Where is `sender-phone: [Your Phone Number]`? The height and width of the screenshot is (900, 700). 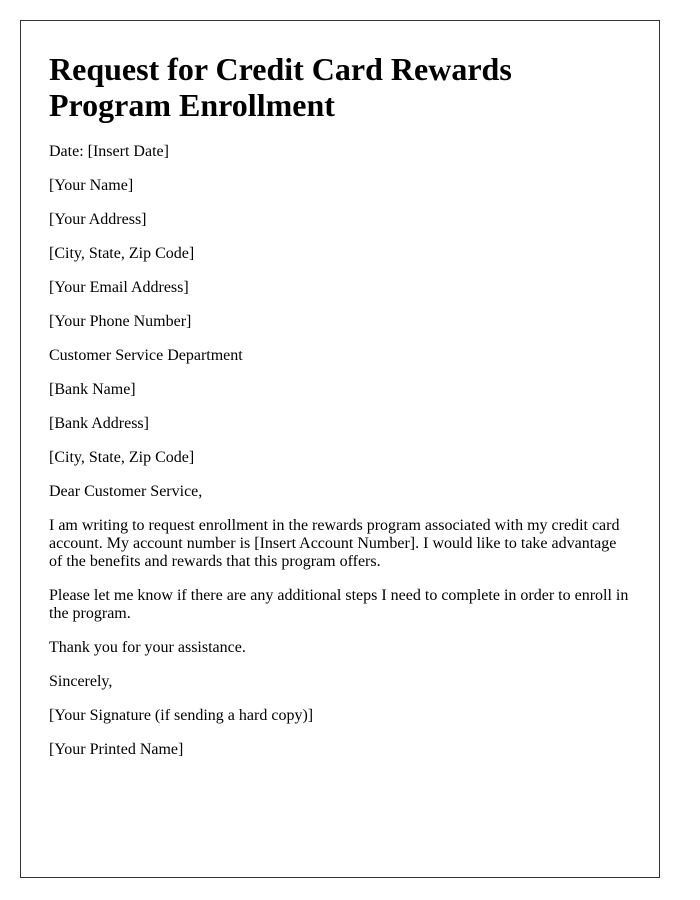 sender-phone: [Your Phone Number] is located at coordinates (120, 321).